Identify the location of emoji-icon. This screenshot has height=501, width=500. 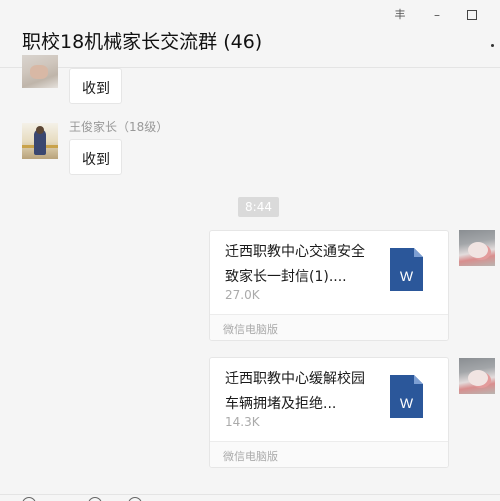
(29, 499).